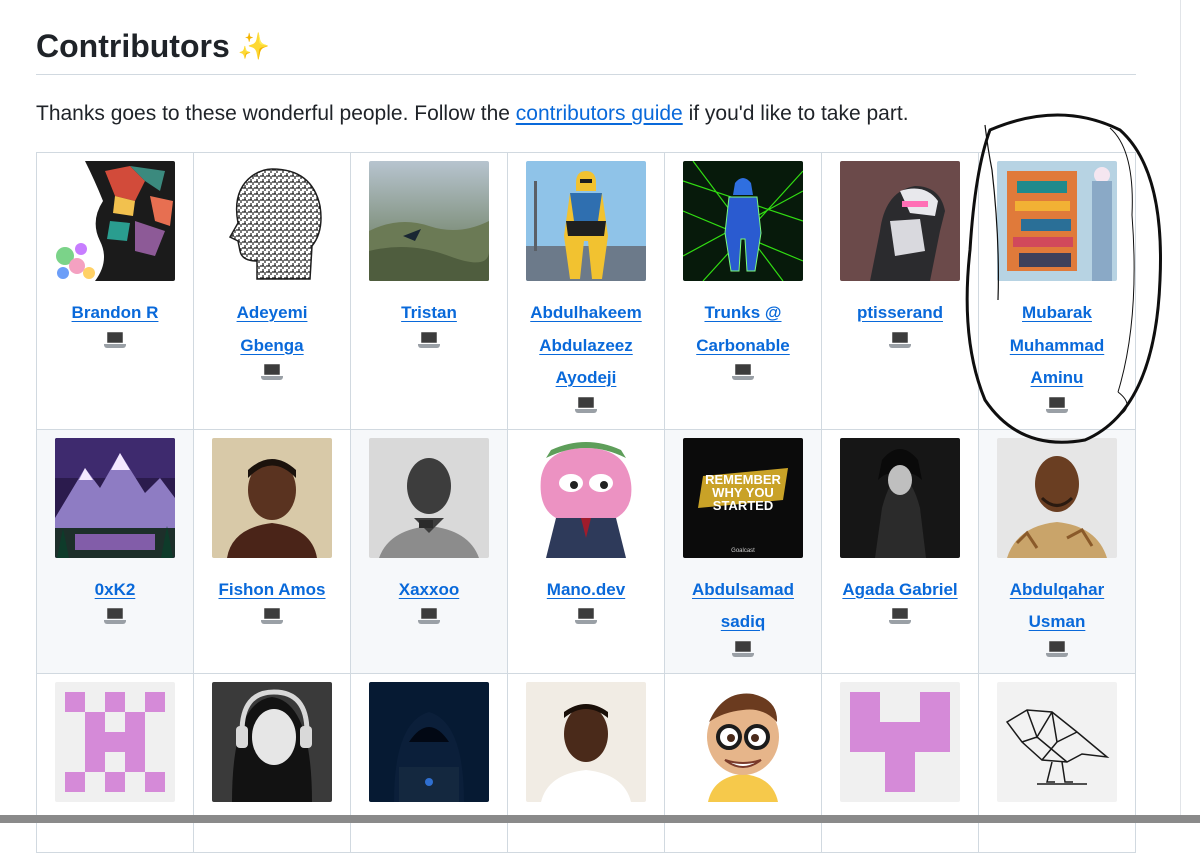  What do you see at coordinates (115, 221) in the screenshot?
I see `abstract-face-avatar` at bounding box center [115, 221].